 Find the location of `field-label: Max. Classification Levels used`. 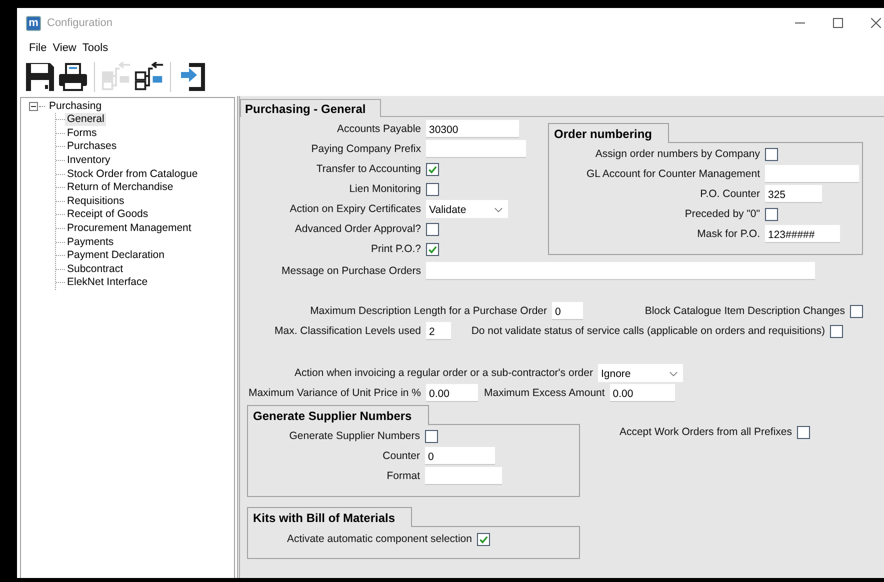

field-label: Max. Classification Levels used is located at coordinates (347, 331).